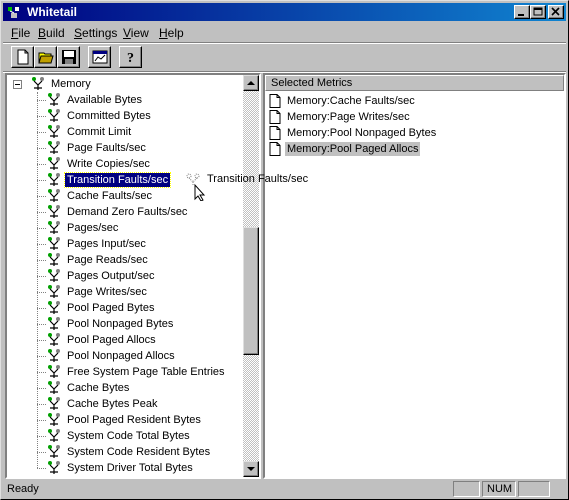 The height and width of the screenshot is (500, 569). What do you see at coordinates (13, 12) in the screenshot?
I see `app-icon` at bounding box center [13, 12].